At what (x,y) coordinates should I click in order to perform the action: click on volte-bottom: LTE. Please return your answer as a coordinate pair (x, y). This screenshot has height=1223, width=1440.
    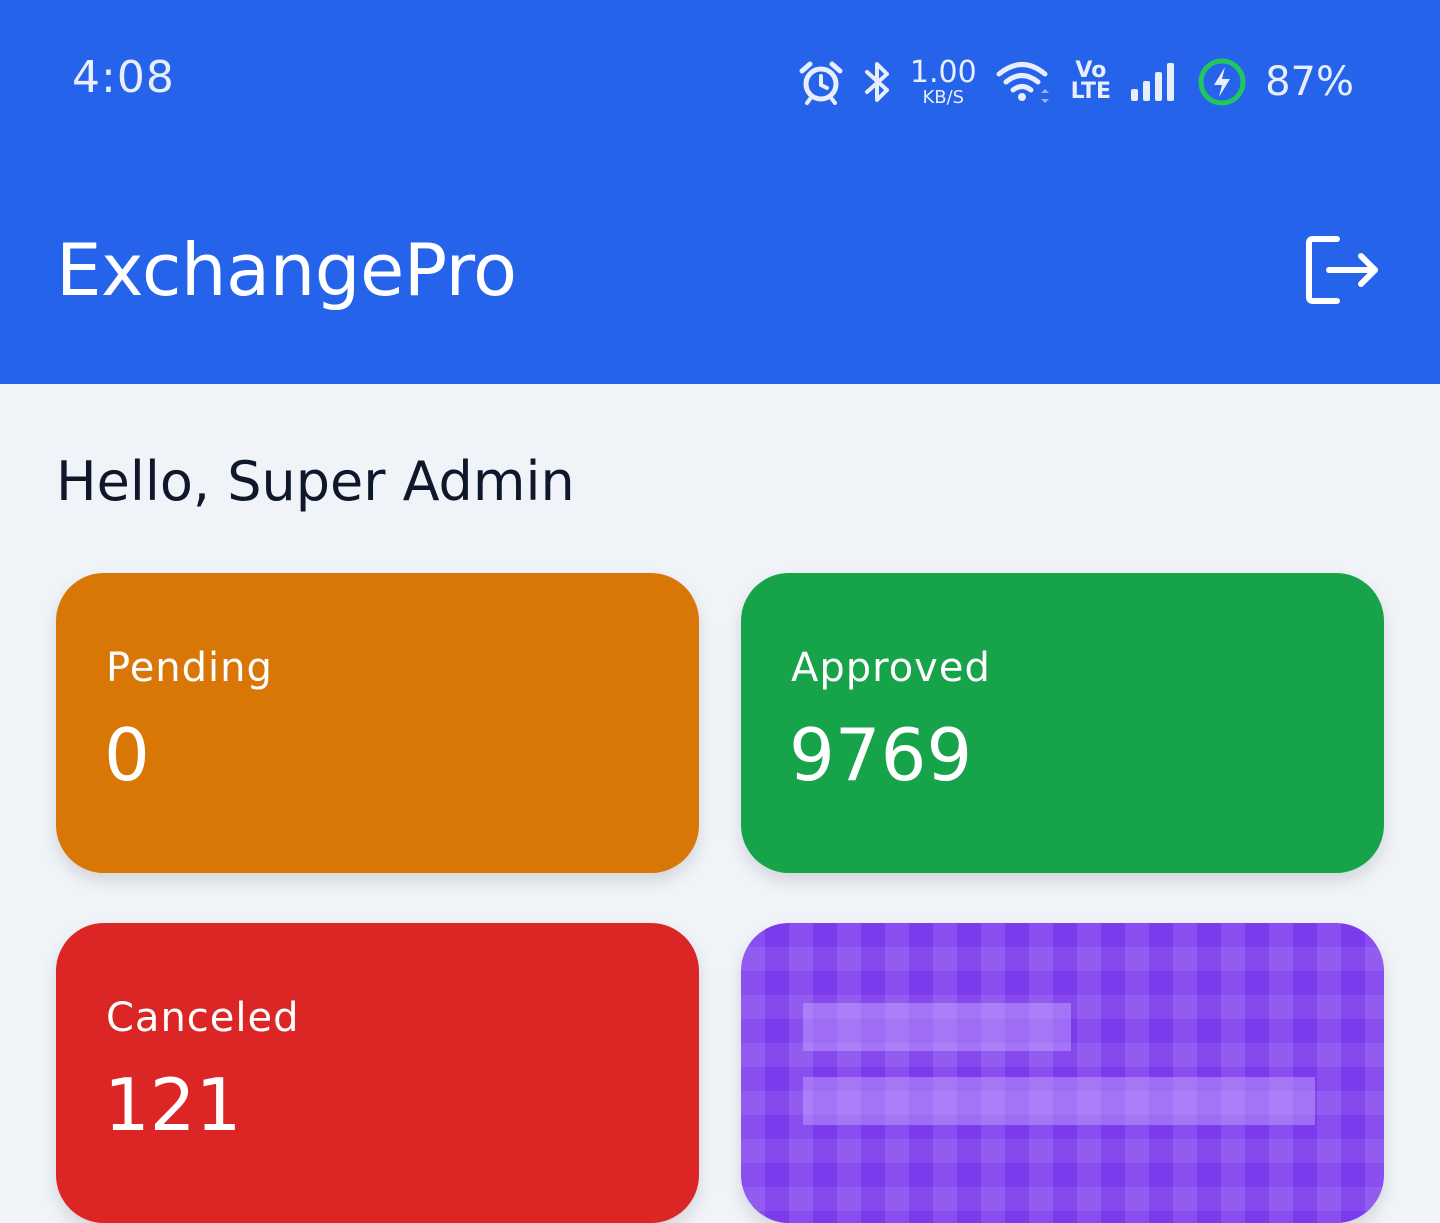
    Looking at the image, I should click on (1091, 91).